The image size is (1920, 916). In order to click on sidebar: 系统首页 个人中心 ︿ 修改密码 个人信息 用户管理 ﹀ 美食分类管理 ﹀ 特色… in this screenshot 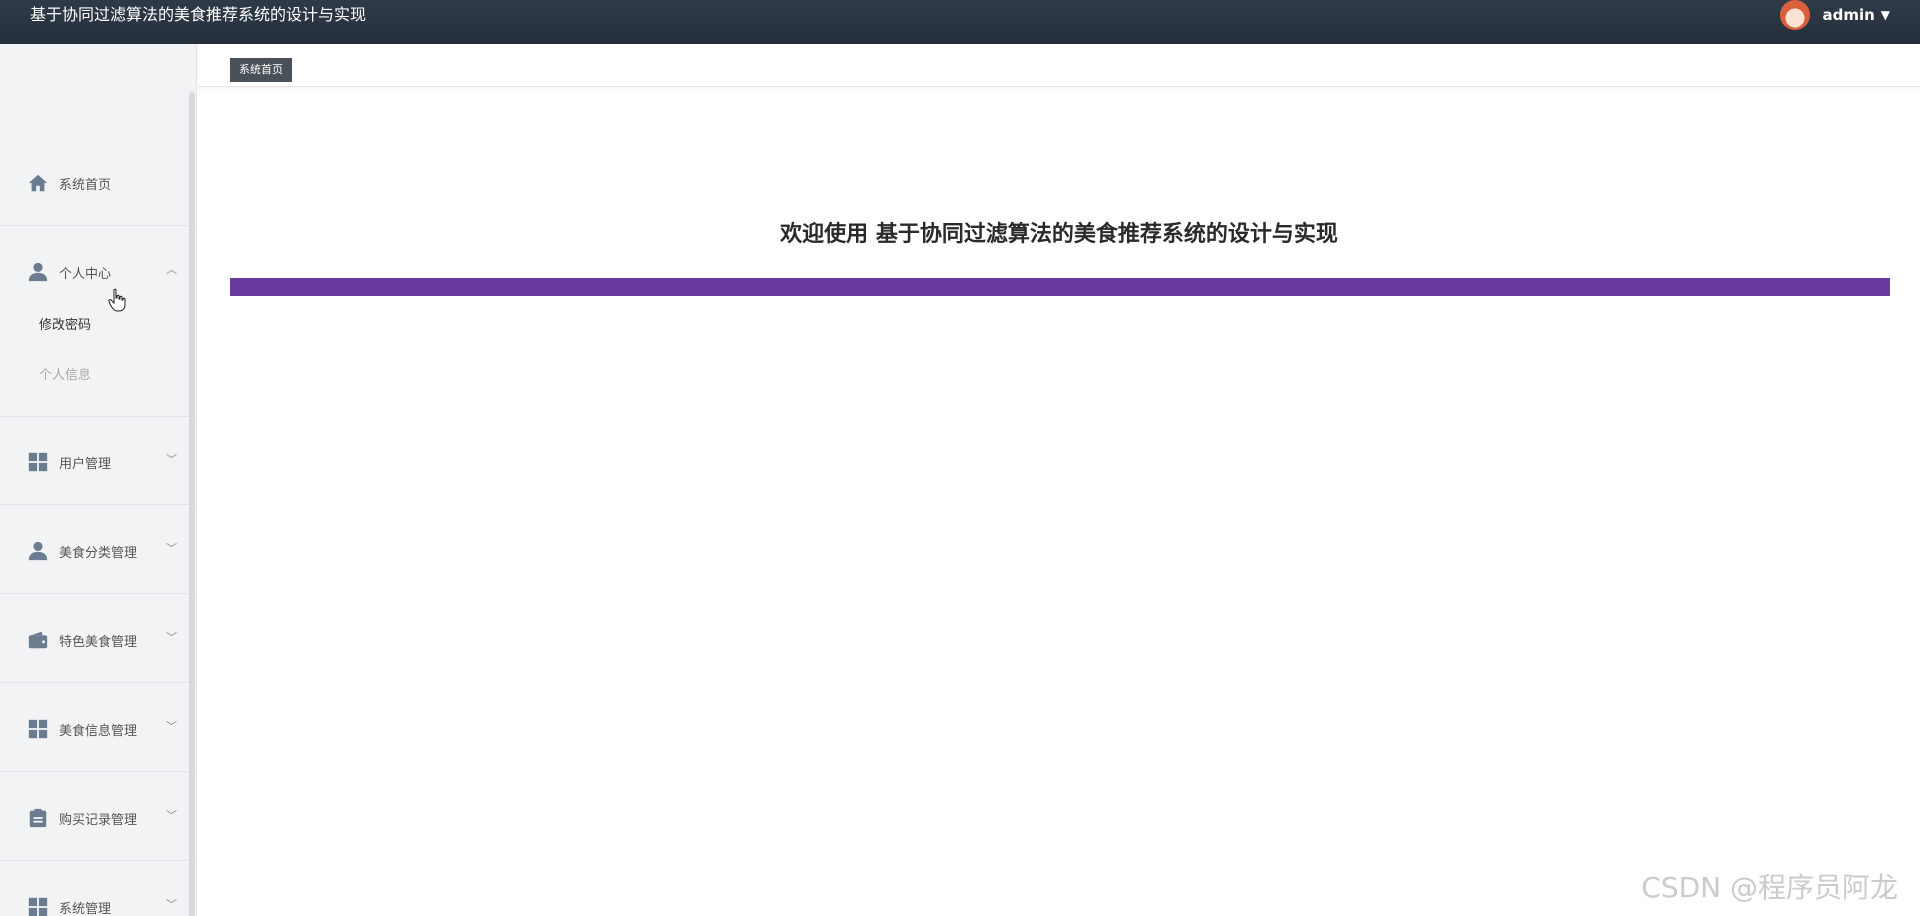, I will do `click(98, 480)`.